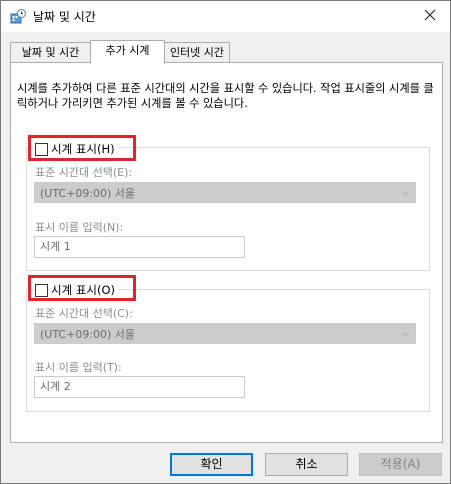  I want to click on close-button, so click(430, 16).